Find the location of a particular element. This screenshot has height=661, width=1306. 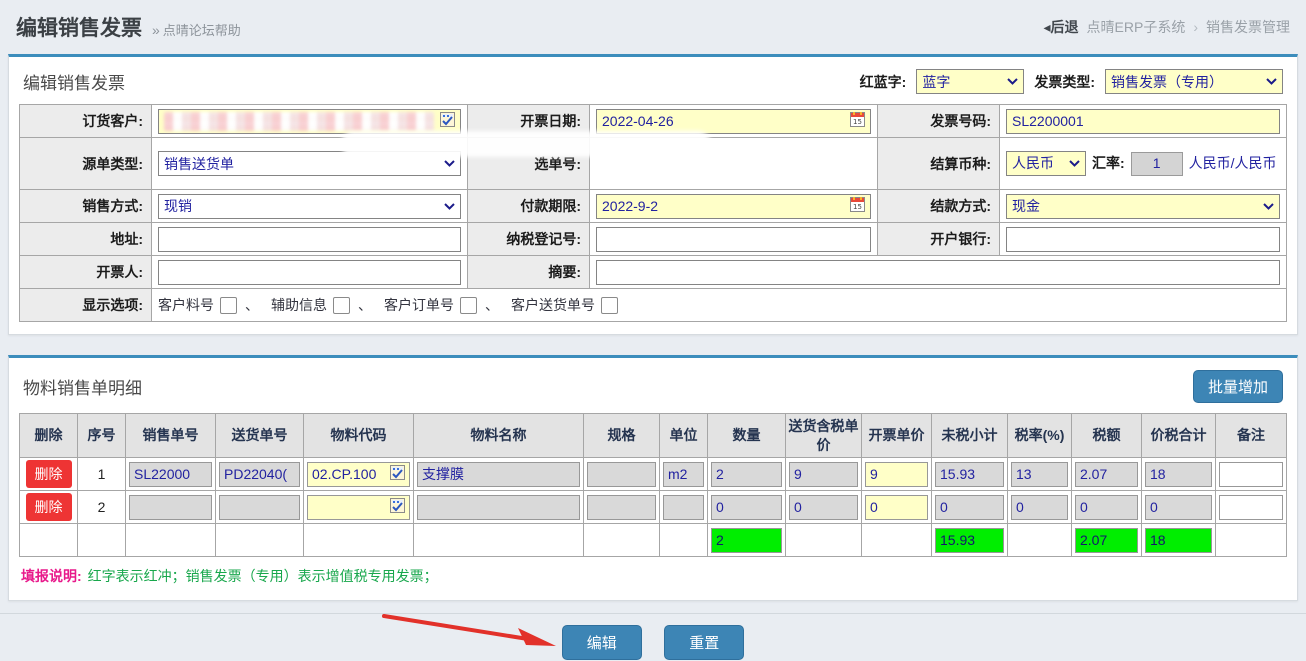

pick-no-cell is located at coordinates (733, 163).